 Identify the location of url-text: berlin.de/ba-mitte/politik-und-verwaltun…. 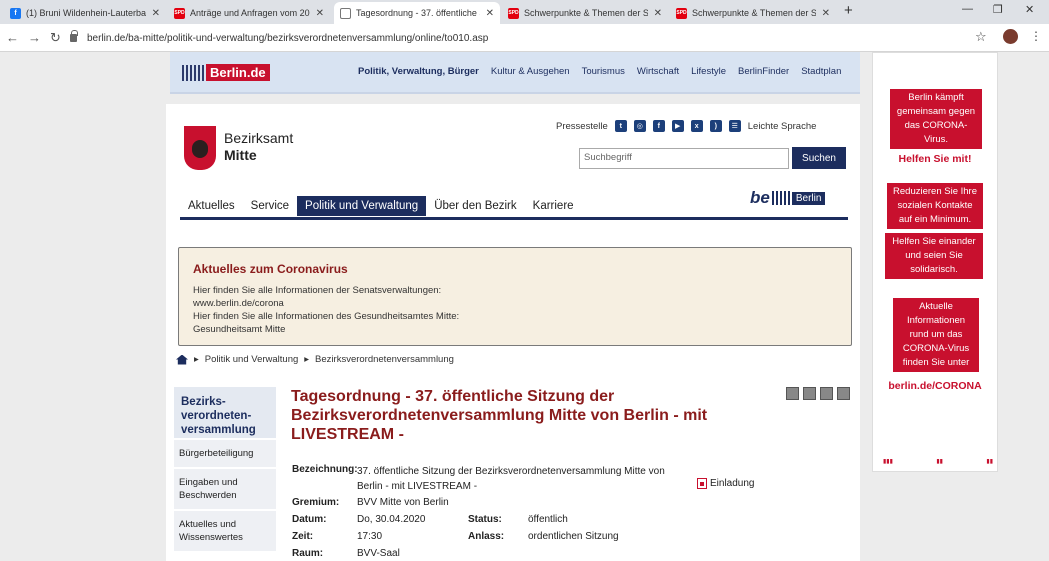
(288, 38).